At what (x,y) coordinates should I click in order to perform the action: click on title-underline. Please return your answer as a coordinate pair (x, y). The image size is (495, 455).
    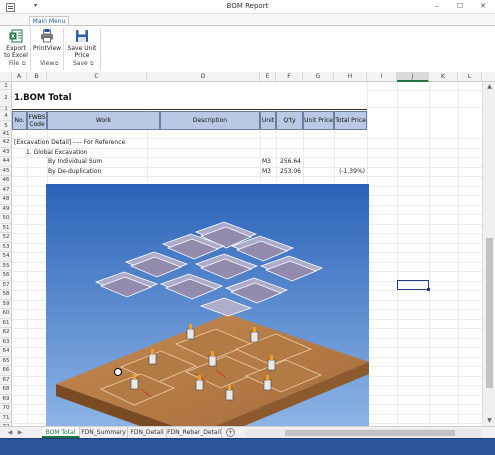
    Looking at the image, I should click on (189, 109).